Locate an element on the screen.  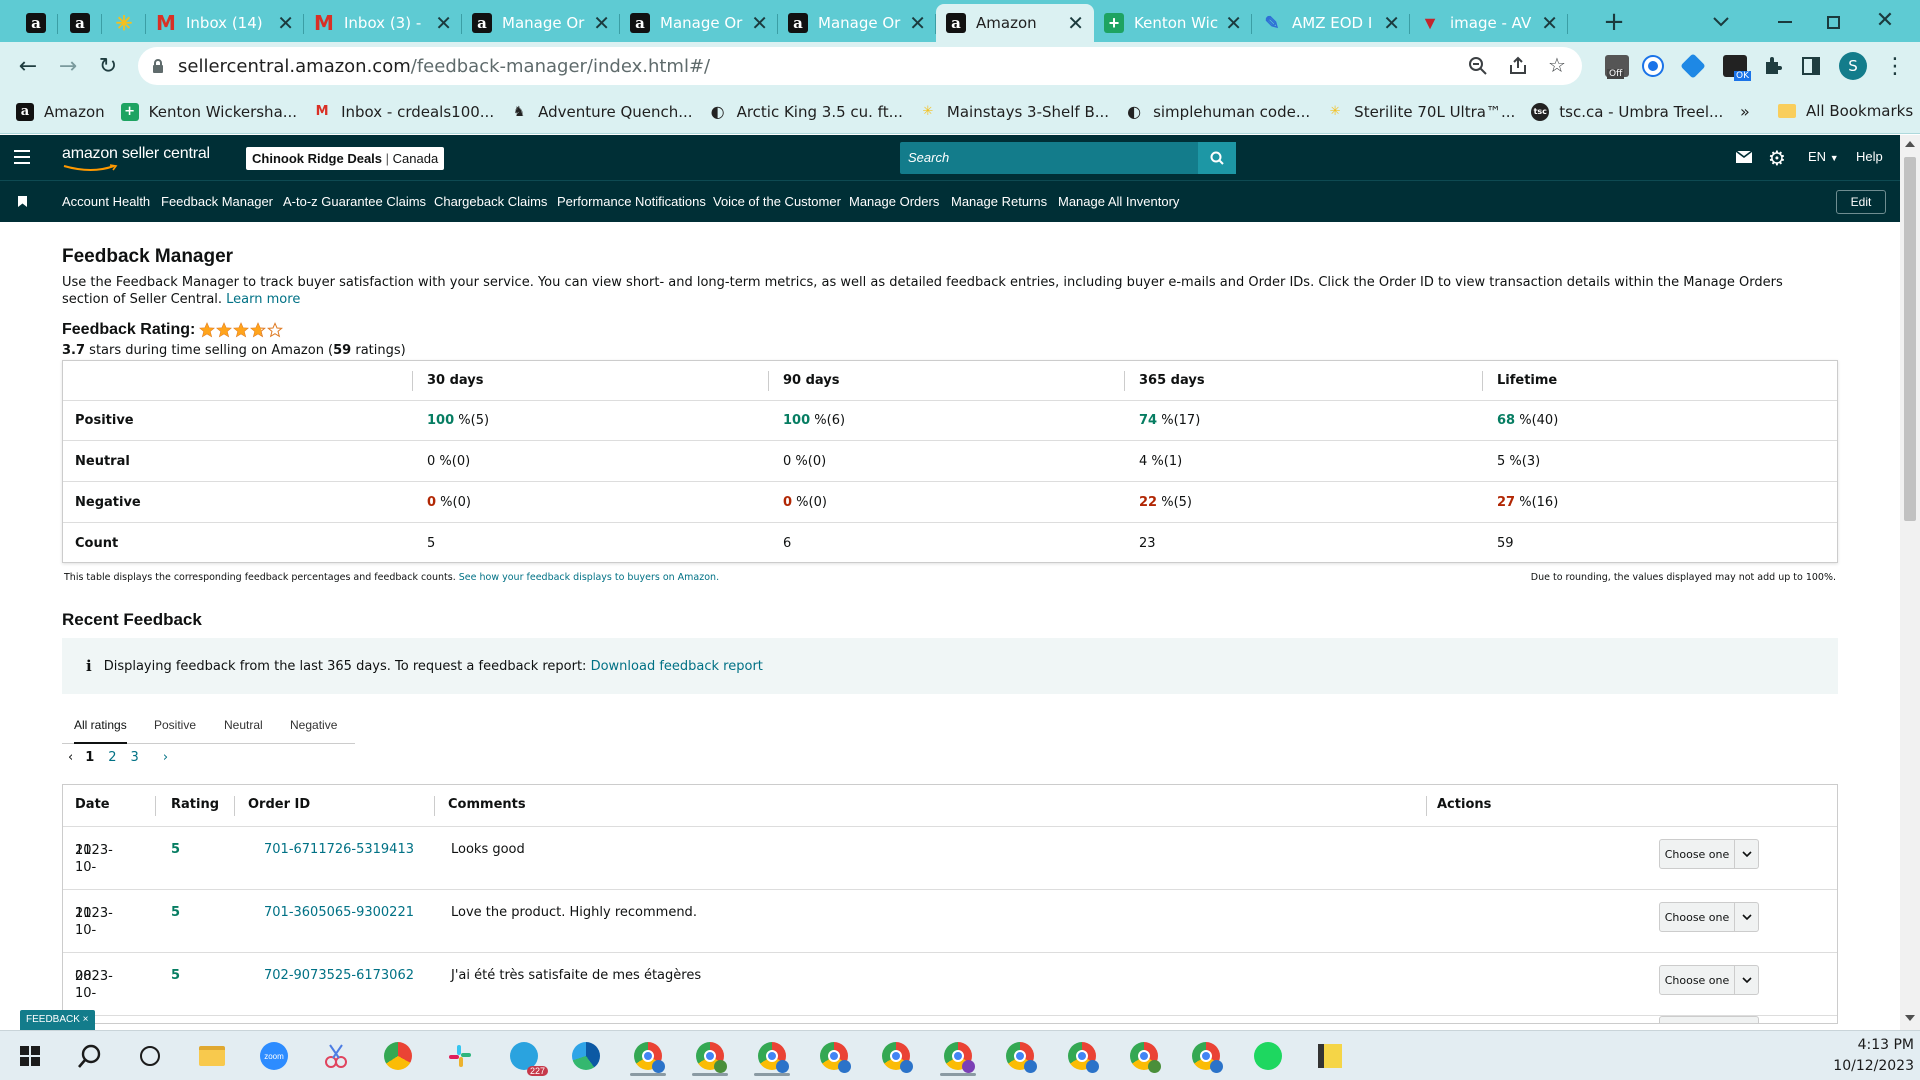
reload-icon: ↻ is located at coordinates (108, 66).